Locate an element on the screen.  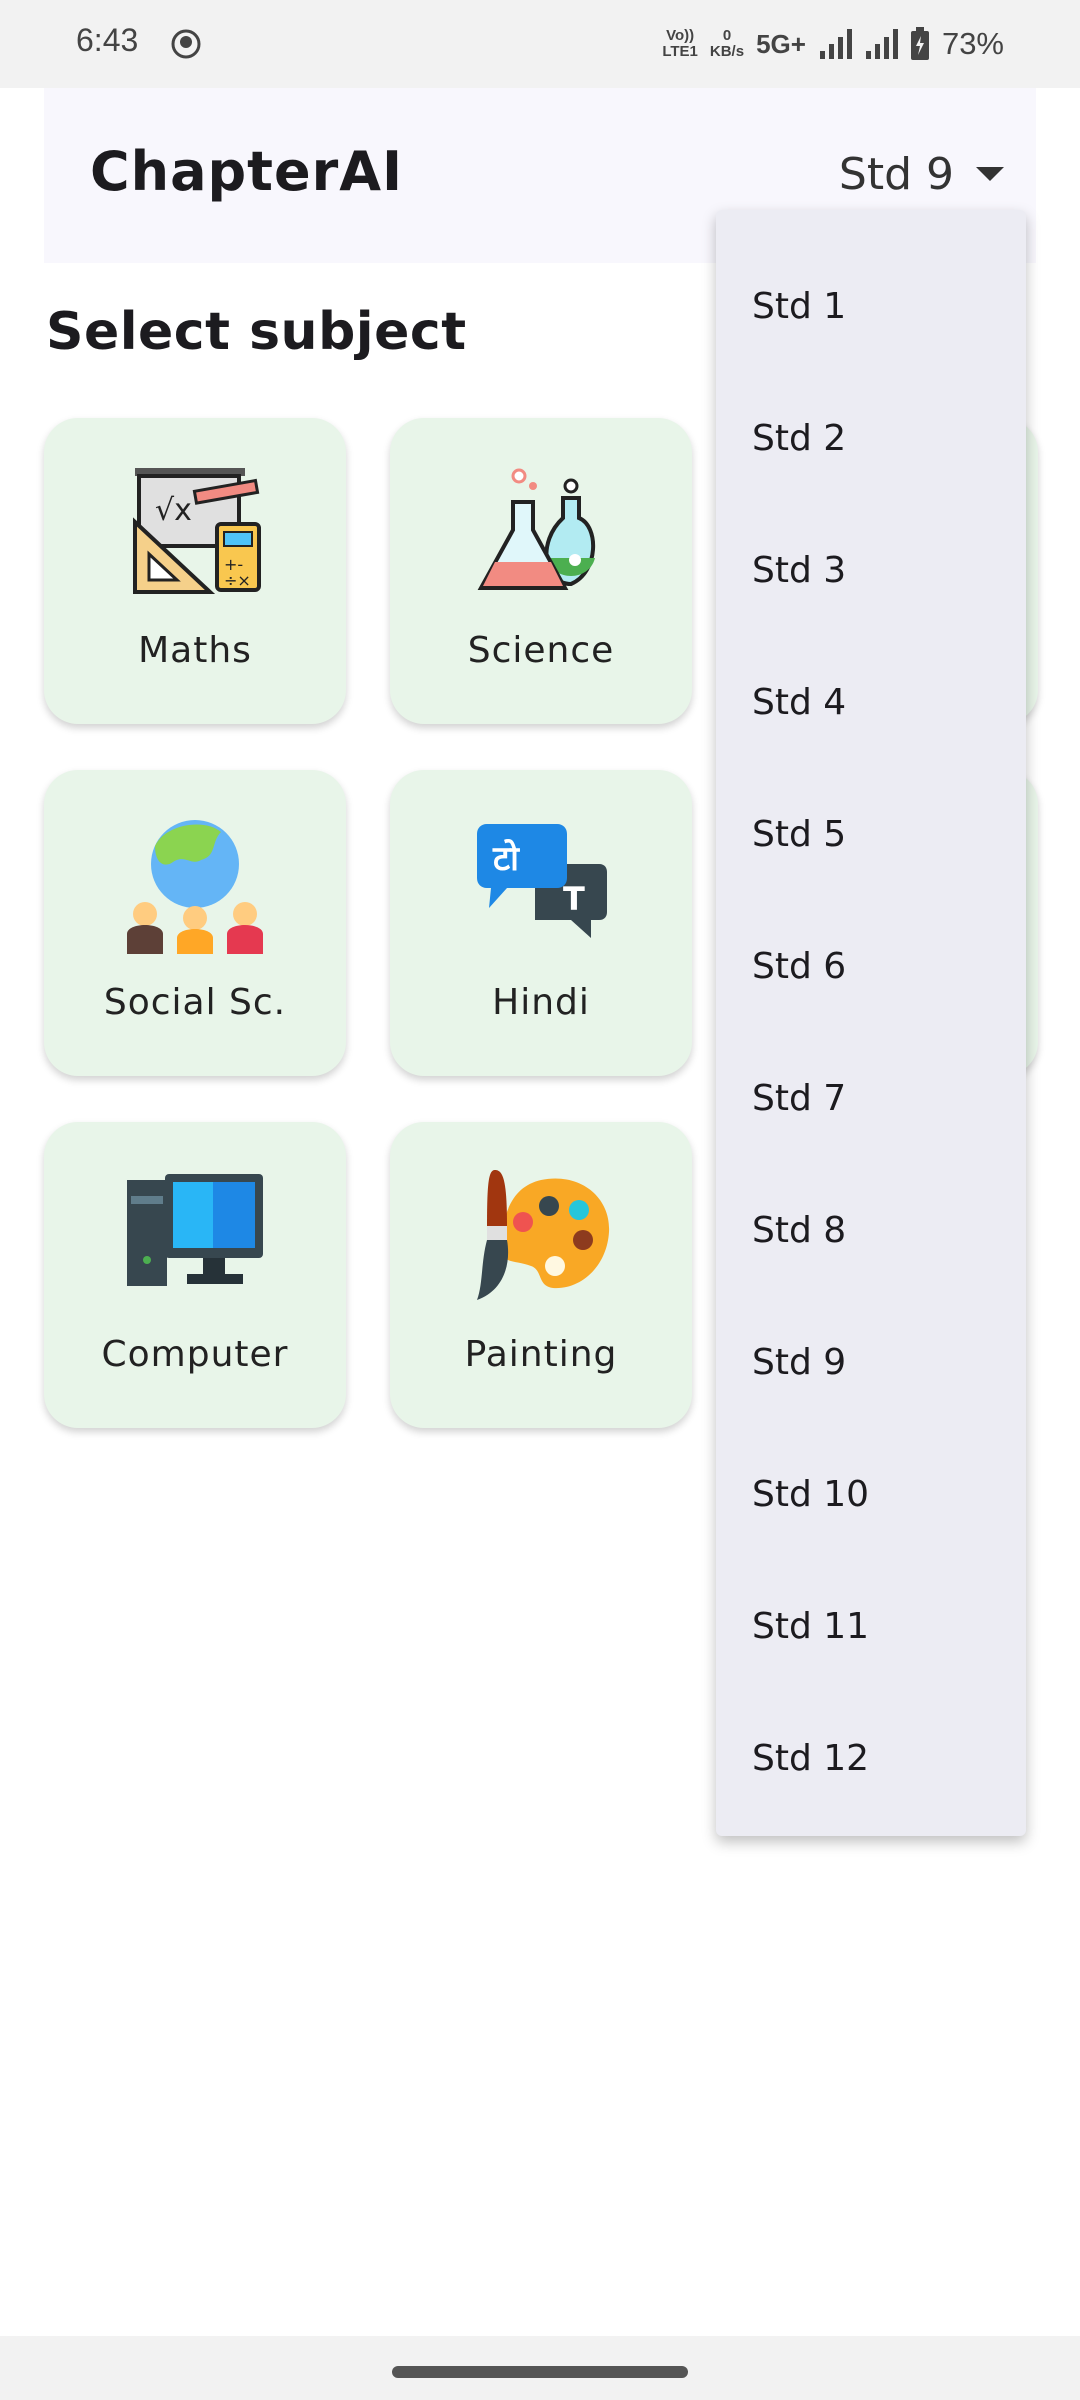
science-icon is located at coordinates (536, 529).